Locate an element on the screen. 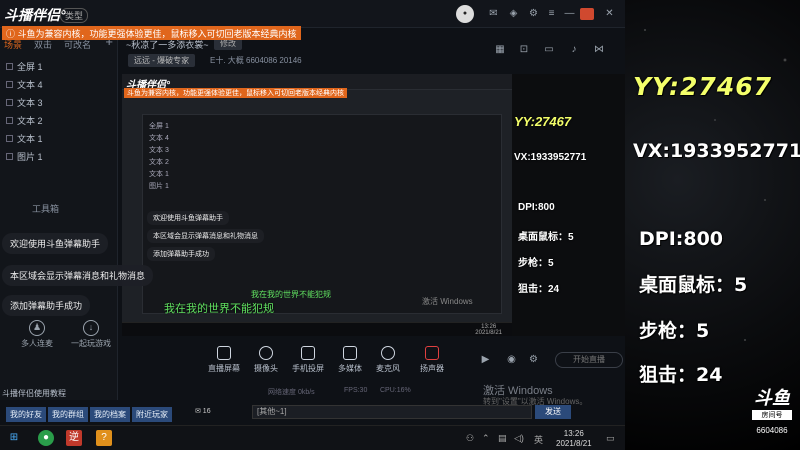 Image resolution: width=800 pixels, height=450 pixels. share-icon: ⋈ is located at coordinates (599, 50).